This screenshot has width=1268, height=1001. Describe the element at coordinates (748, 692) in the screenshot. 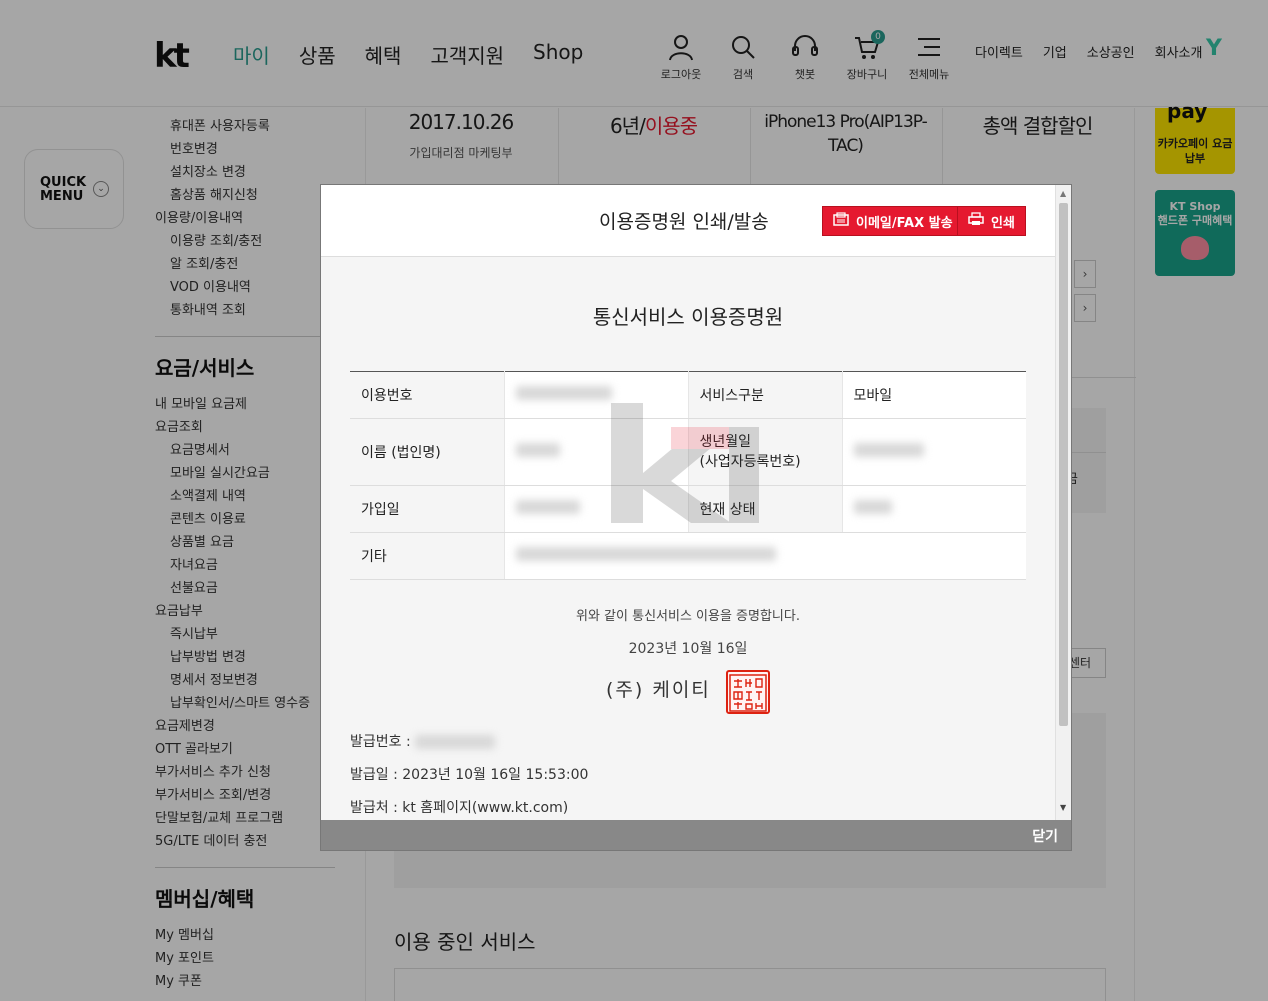

I see `company-seal-icon` at that location.